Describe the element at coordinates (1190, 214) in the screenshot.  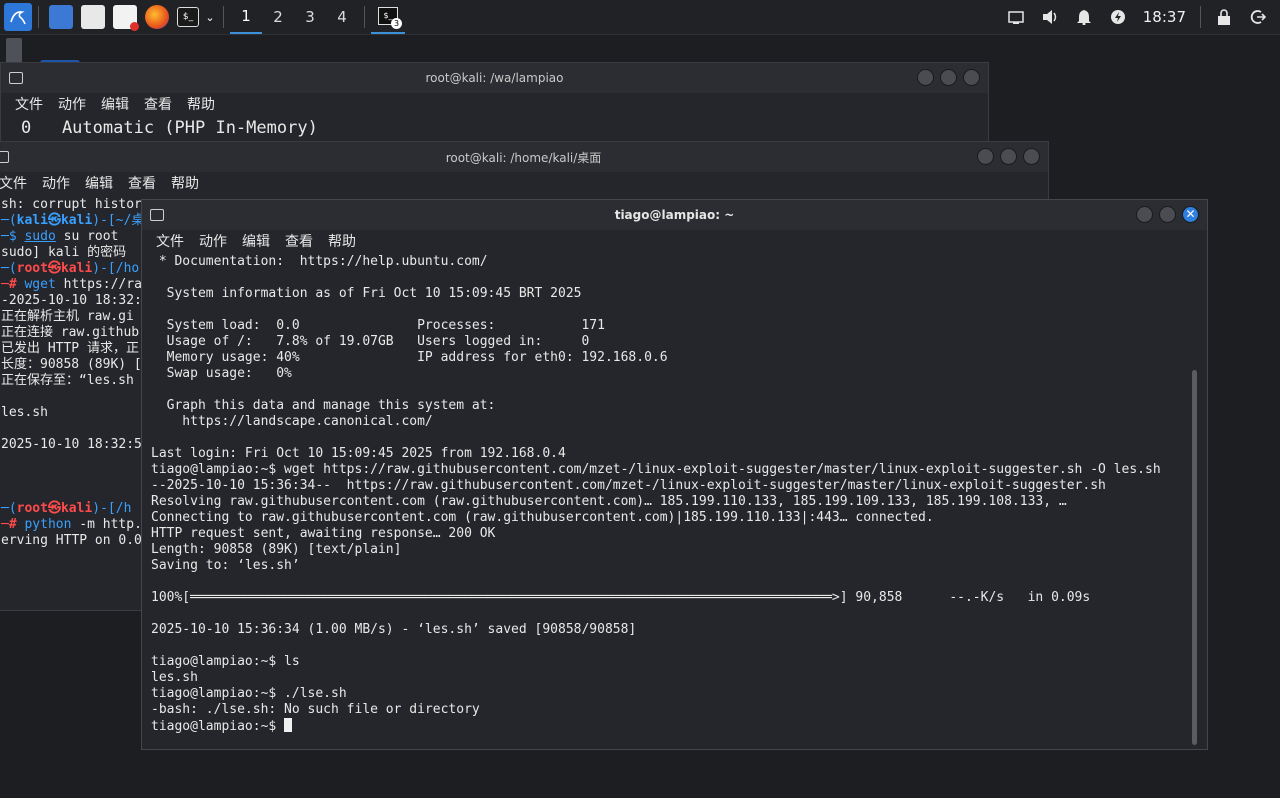
I see `close-button: ✕` at that location.